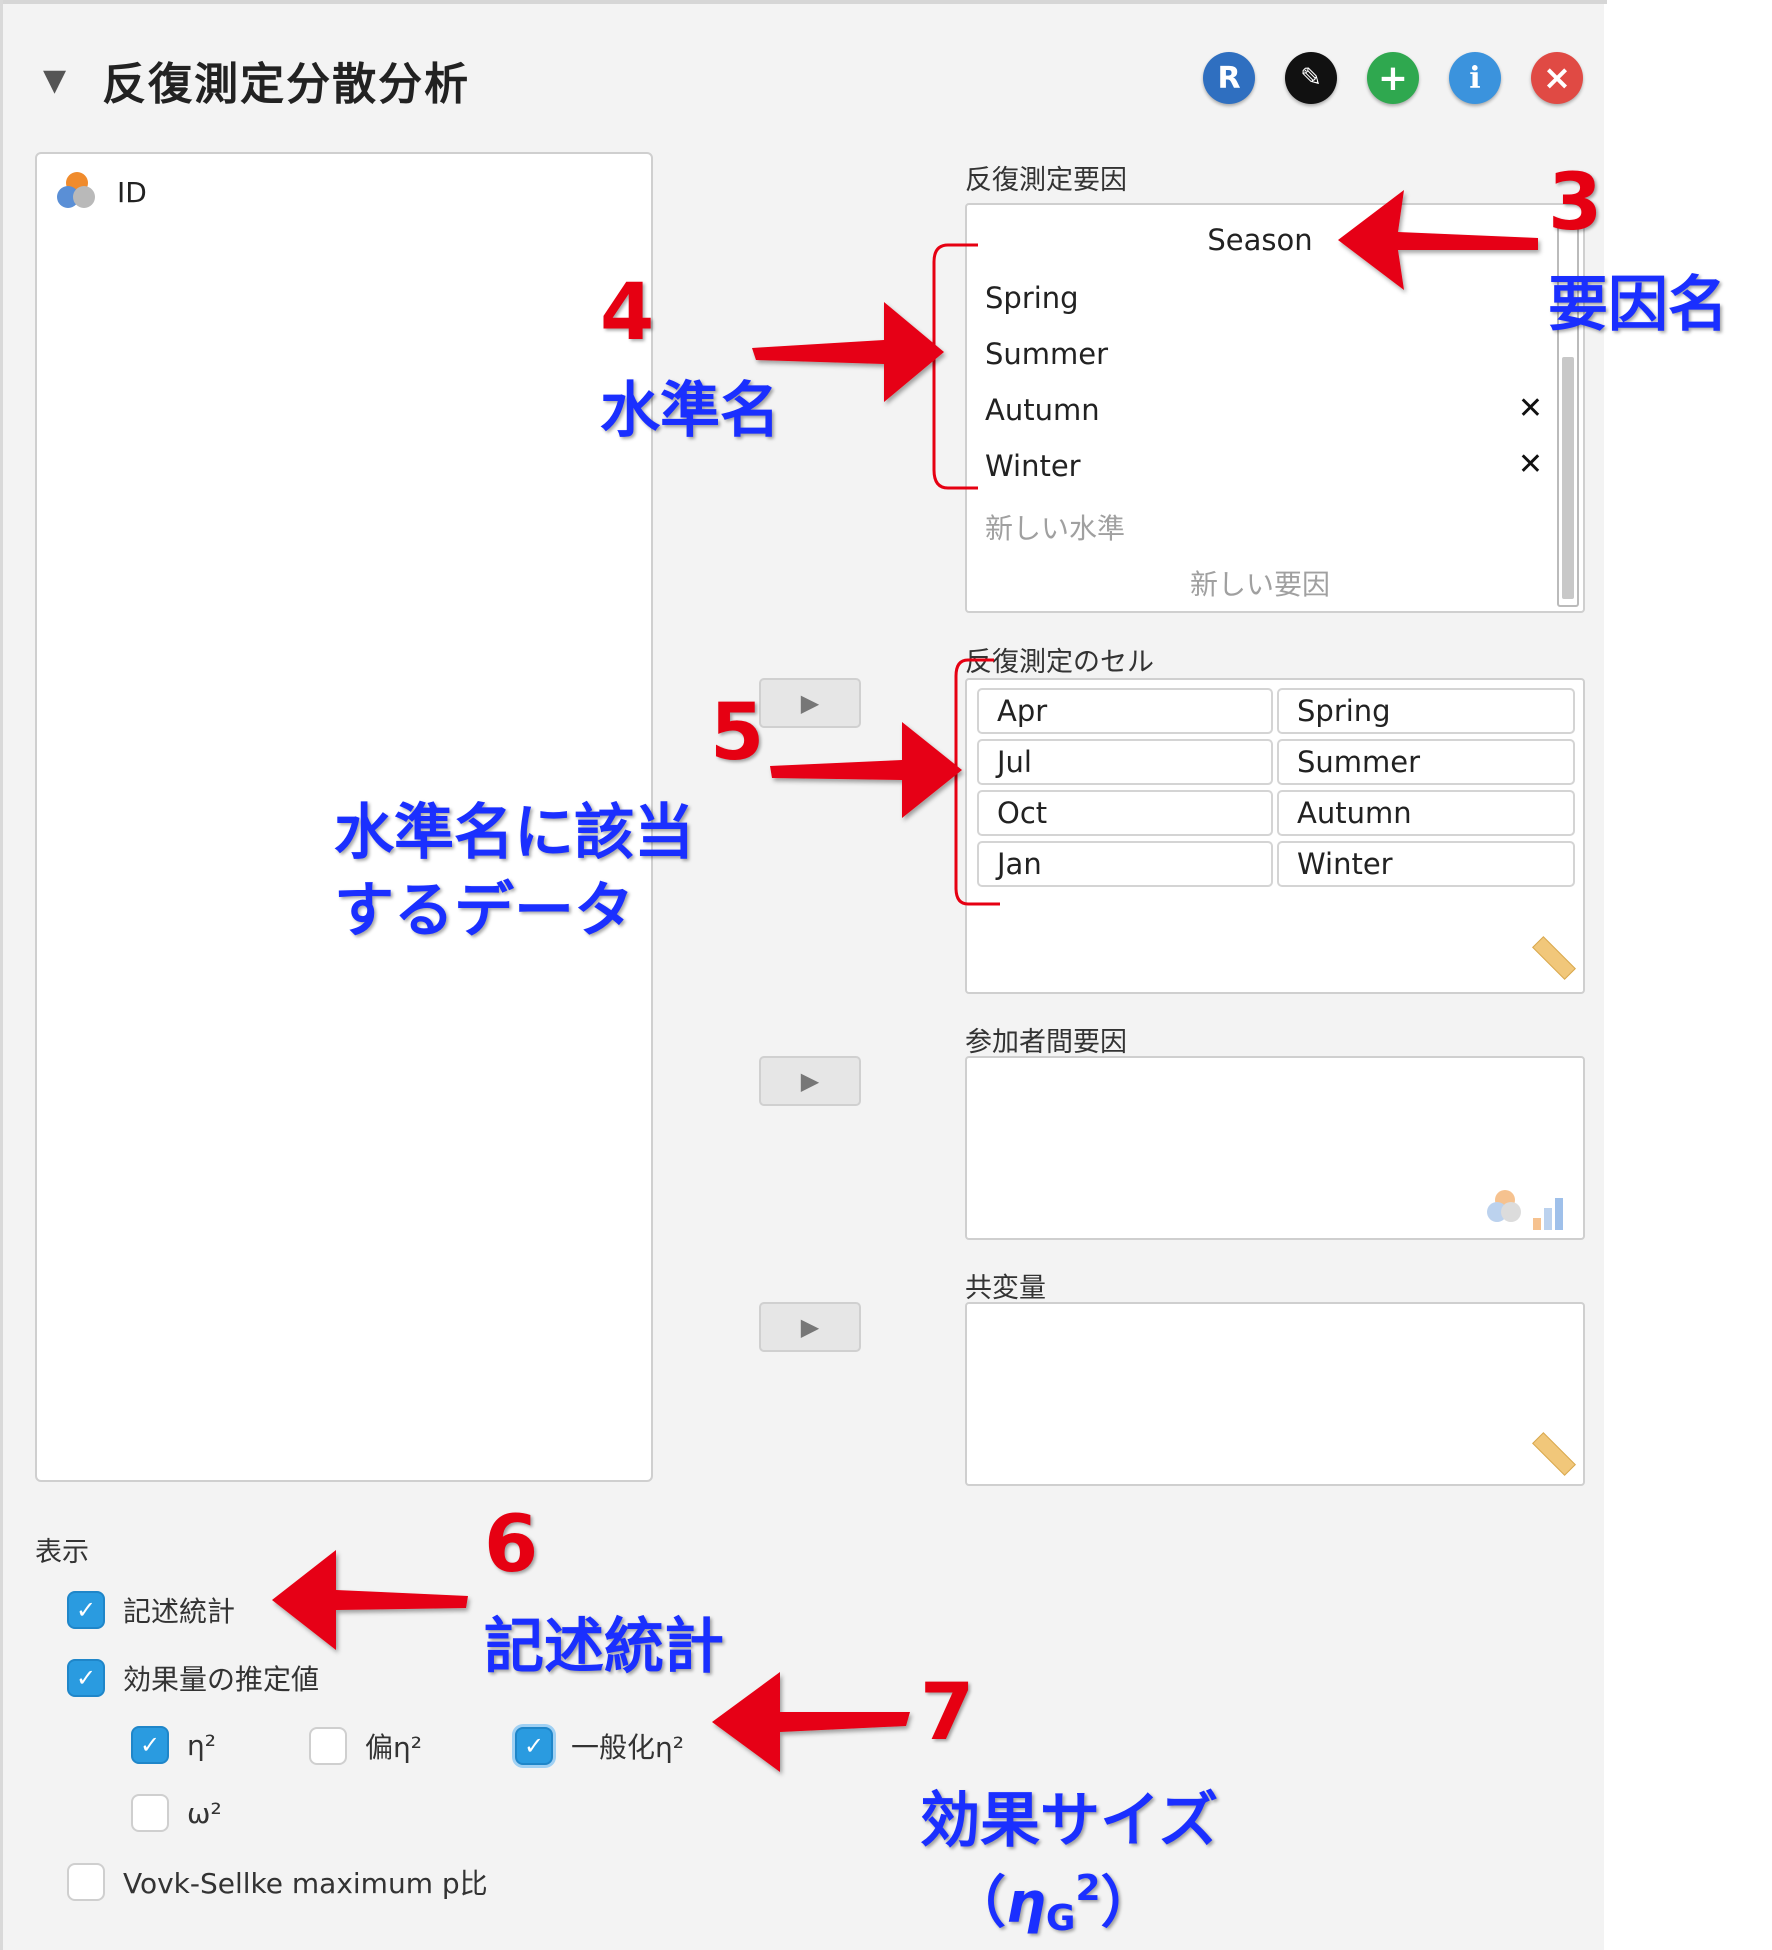  I want to click on panel-header: ▼ 反復測定分散分析, so click(256, 80).